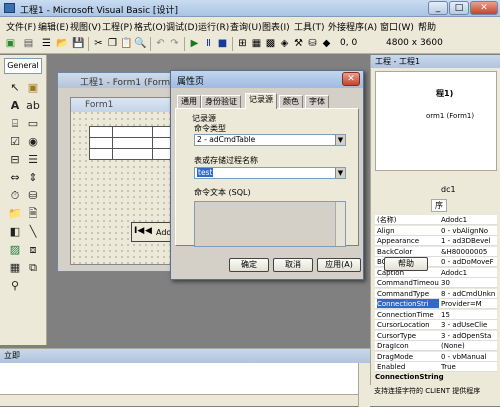  I want to click on property-value: 0 - vbManual, so click(469, 356).